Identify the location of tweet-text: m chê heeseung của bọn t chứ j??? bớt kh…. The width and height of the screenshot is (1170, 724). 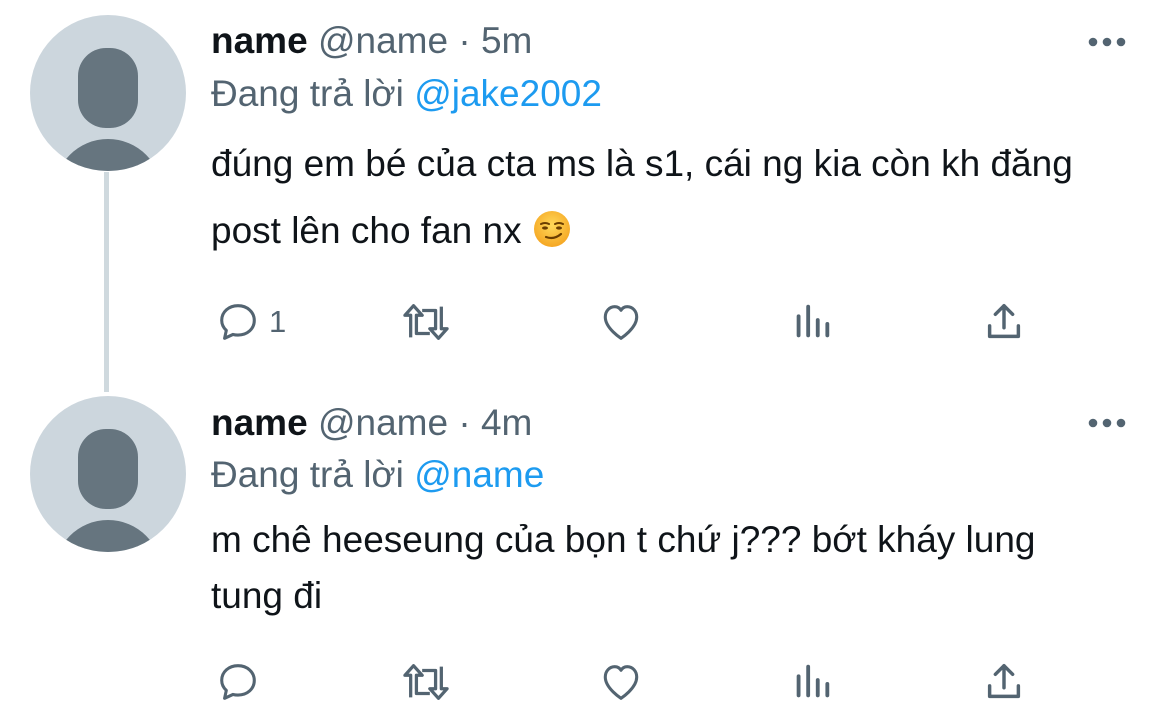
(623, 567).